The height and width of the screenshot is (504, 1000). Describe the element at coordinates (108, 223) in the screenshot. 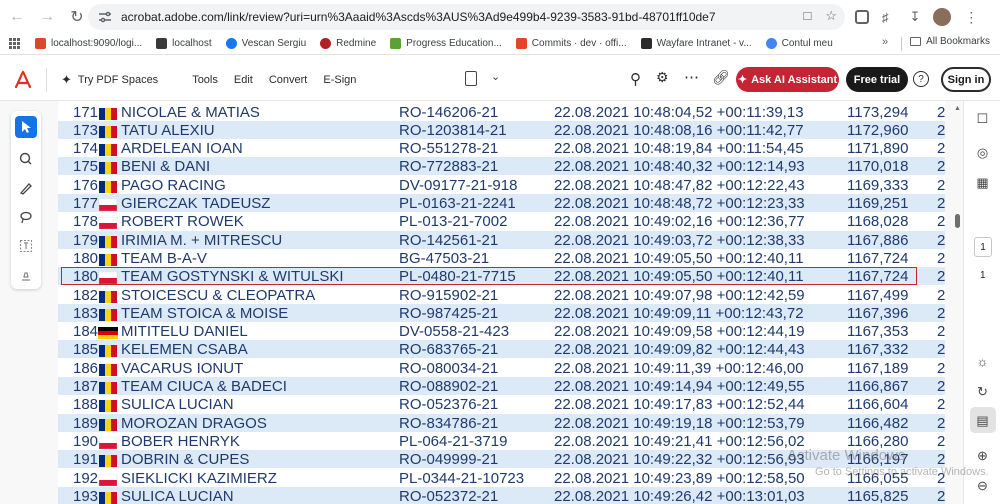

I see `flag-pl-icon` at that location.